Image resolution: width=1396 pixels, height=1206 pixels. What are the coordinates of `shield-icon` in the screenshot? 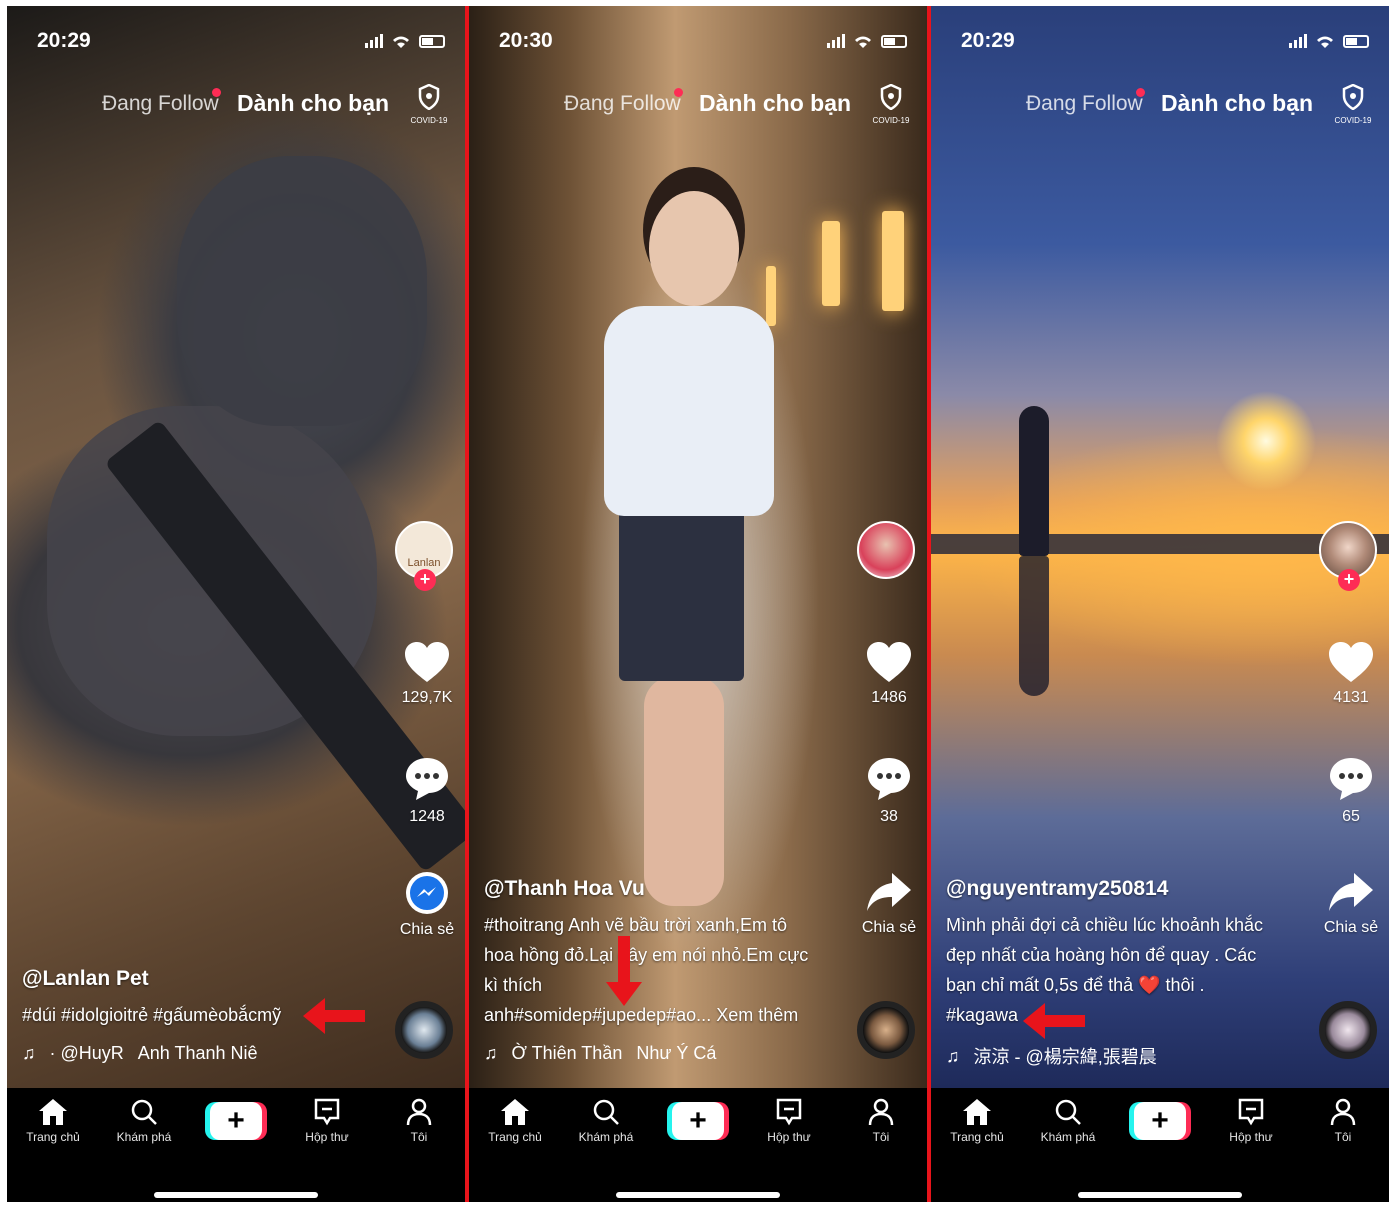 It's located at (429, 97).